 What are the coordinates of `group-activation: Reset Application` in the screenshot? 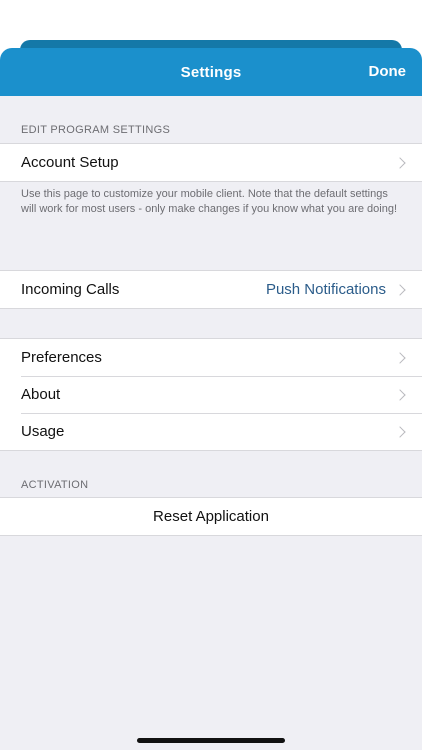 It's located at (211, 516).